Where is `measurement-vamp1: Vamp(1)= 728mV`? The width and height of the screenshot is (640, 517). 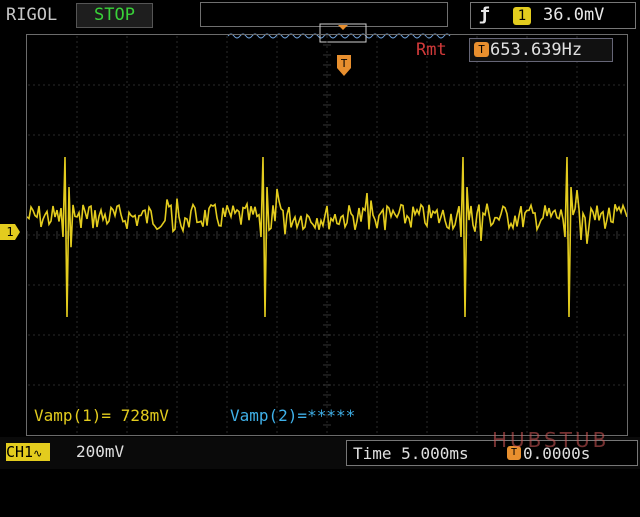
measurement-vamp1: Vamp(1)= 728mV is located at coordinates (101, 415).